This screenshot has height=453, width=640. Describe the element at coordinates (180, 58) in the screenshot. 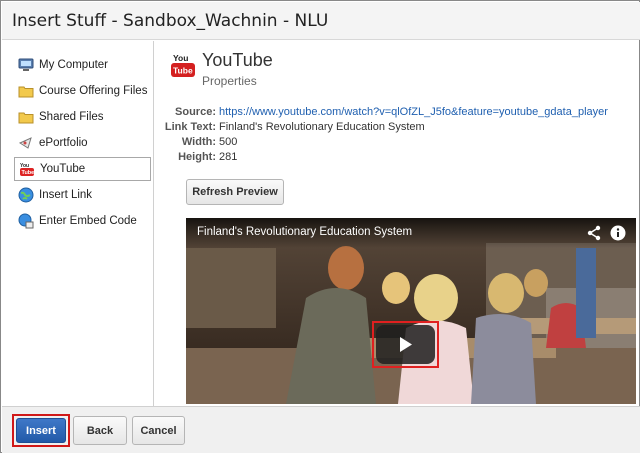

I see `svg-text: You` at that location.